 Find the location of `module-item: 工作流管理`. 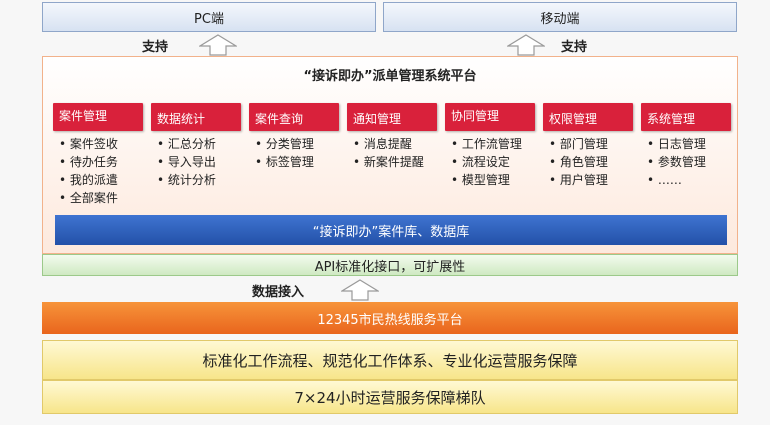

module-item: 工作流管理 is located at coordinates (493, 144).